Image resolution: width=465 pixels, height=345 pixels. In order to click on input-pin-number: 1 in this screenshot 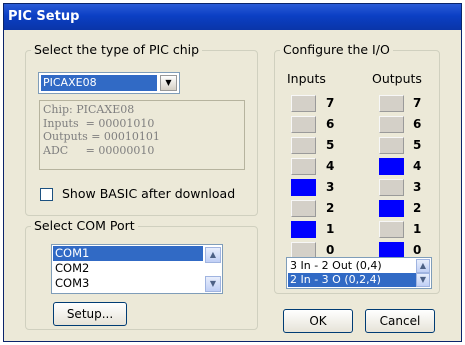, I will do `click(330, 229)`.